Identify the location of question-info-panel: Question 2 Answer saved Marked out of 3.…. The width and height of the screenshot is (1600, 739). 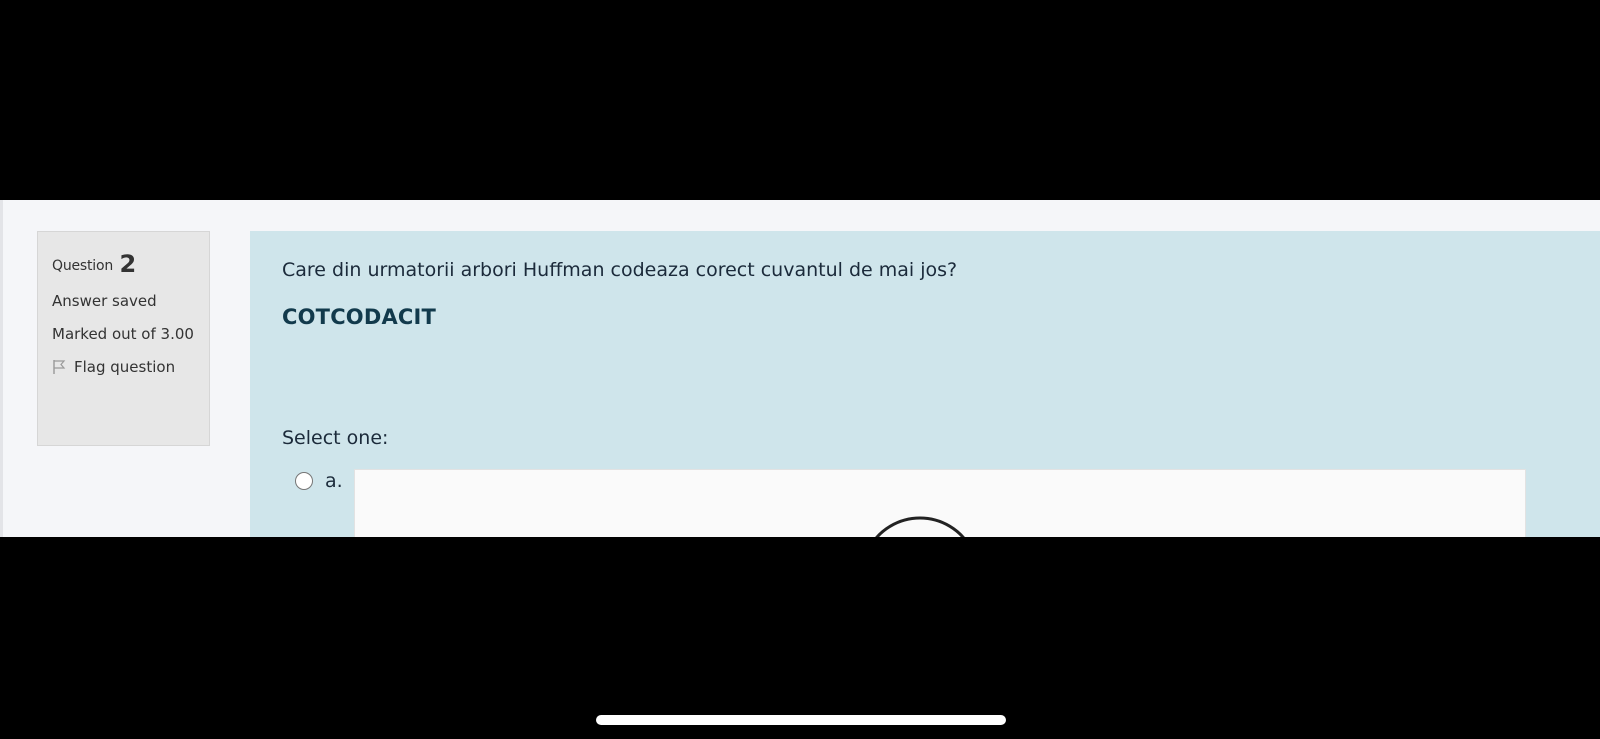
(123, 338).